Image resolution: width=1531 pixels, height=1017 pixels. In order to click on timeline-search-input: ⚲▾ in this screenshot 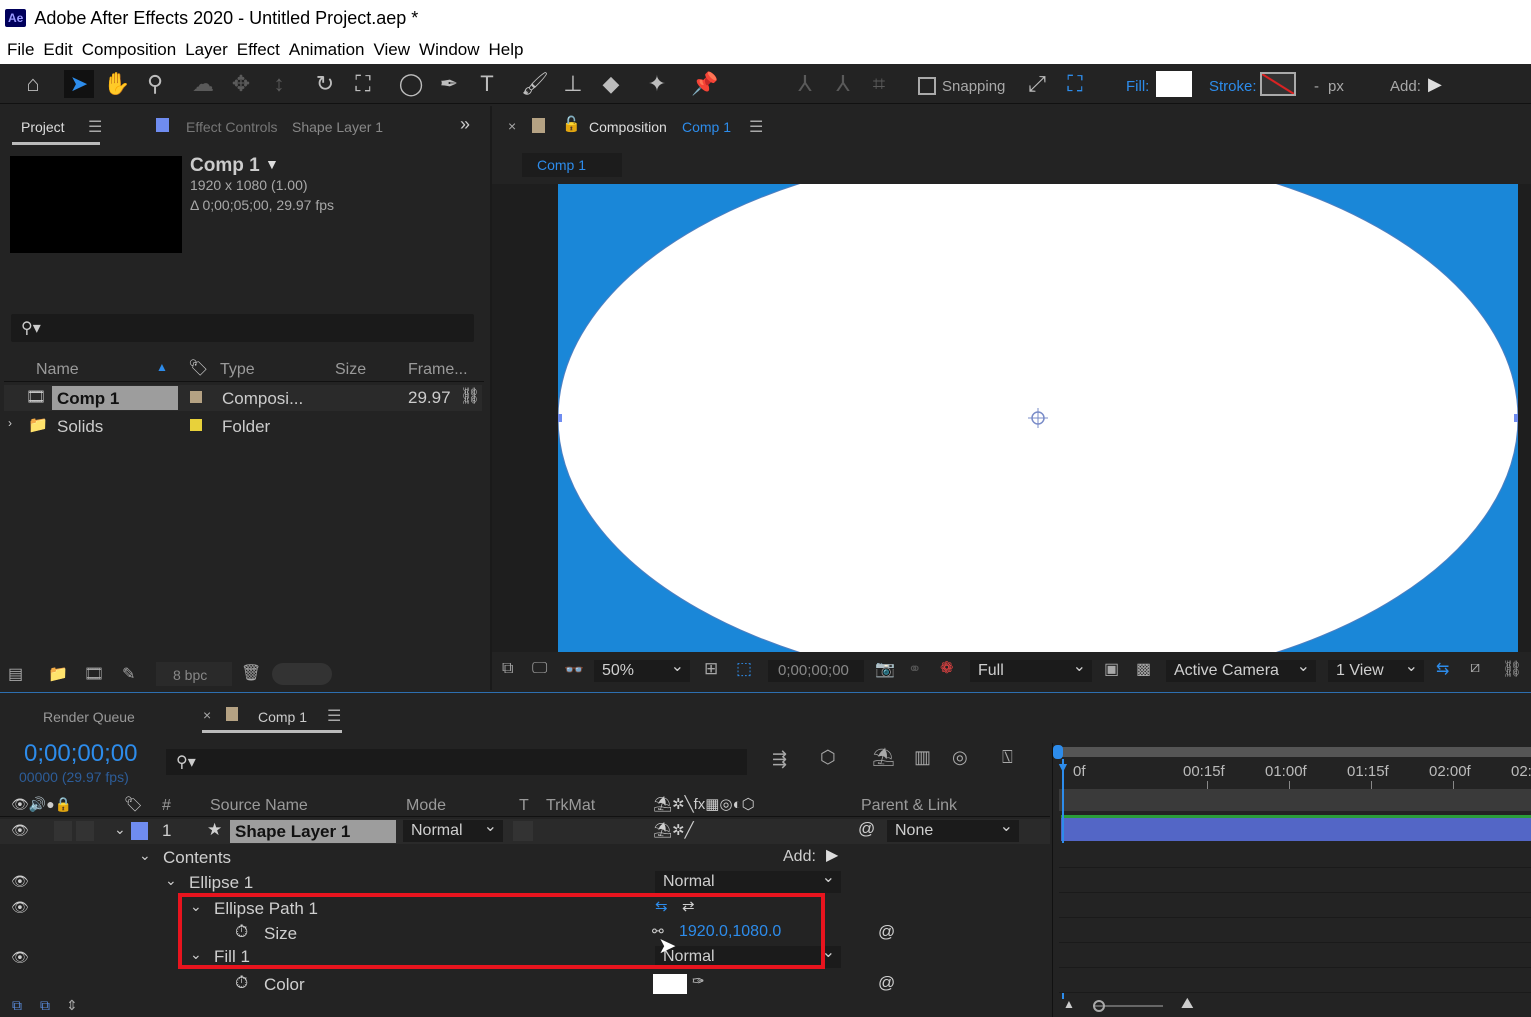, I will do `click(456, 762)`.